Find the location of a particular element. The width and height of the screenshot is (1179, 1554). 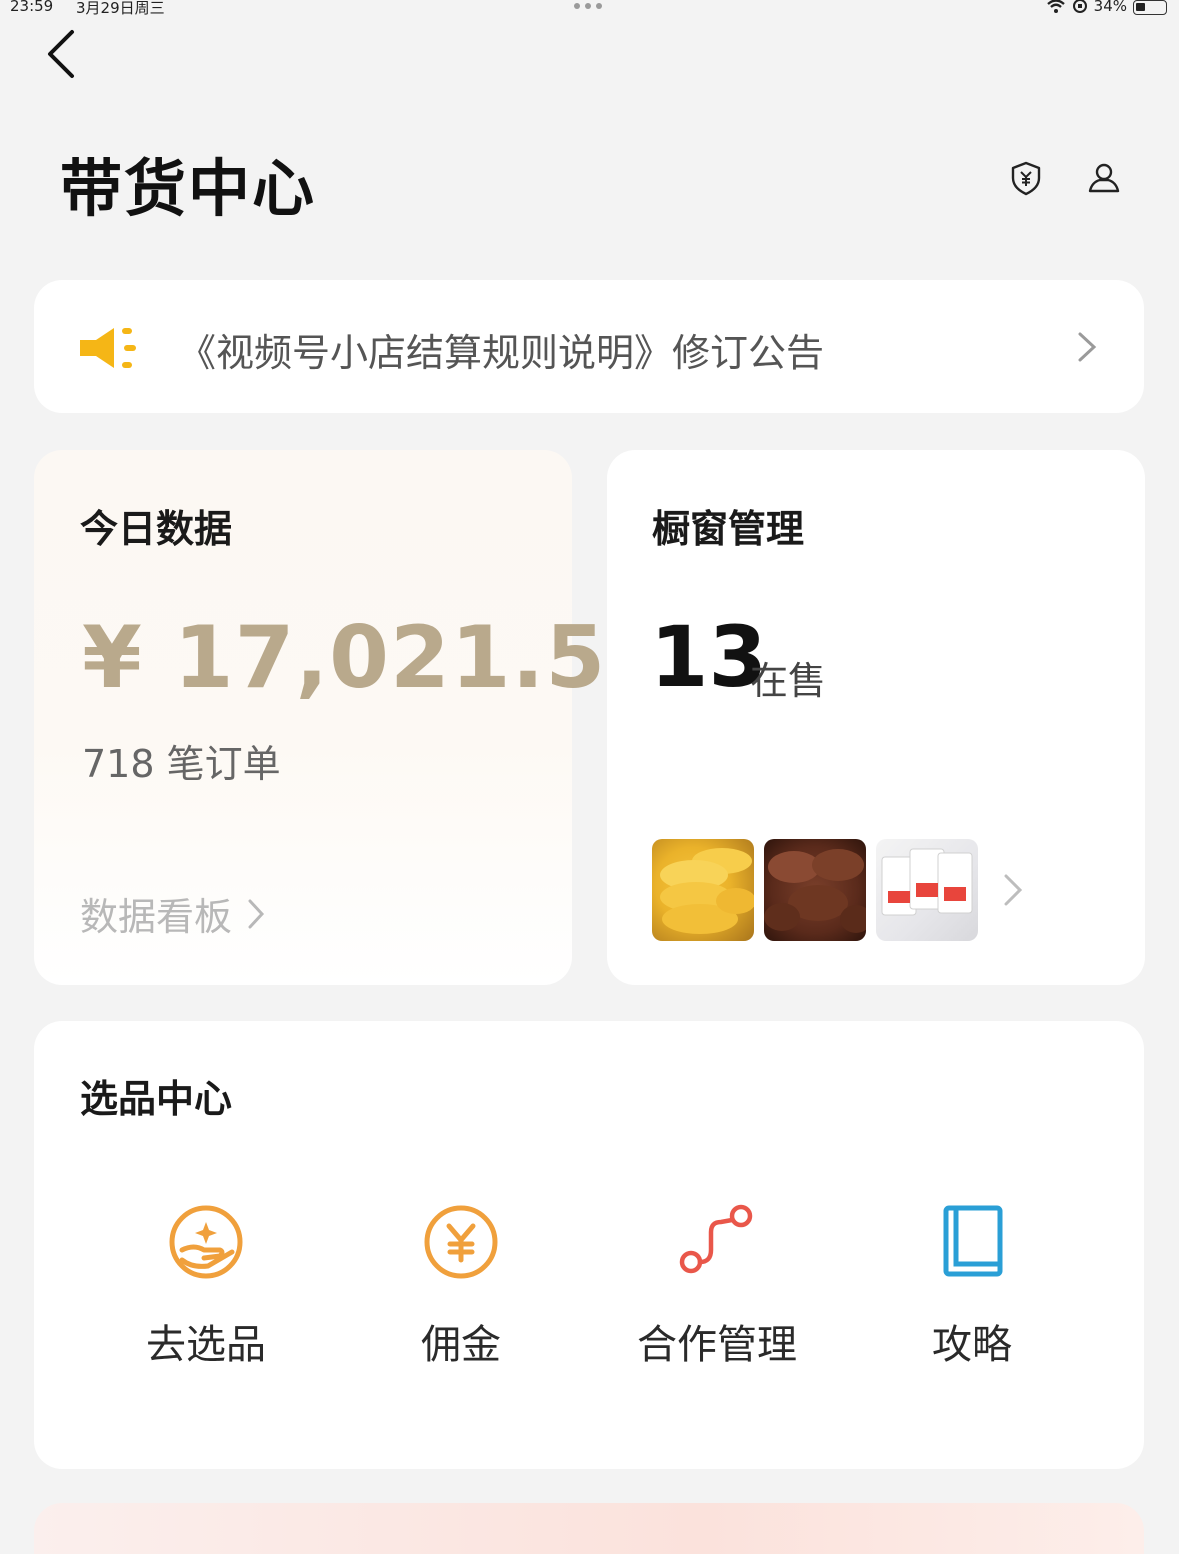

shield-button is located at coordinates (1026, 178).